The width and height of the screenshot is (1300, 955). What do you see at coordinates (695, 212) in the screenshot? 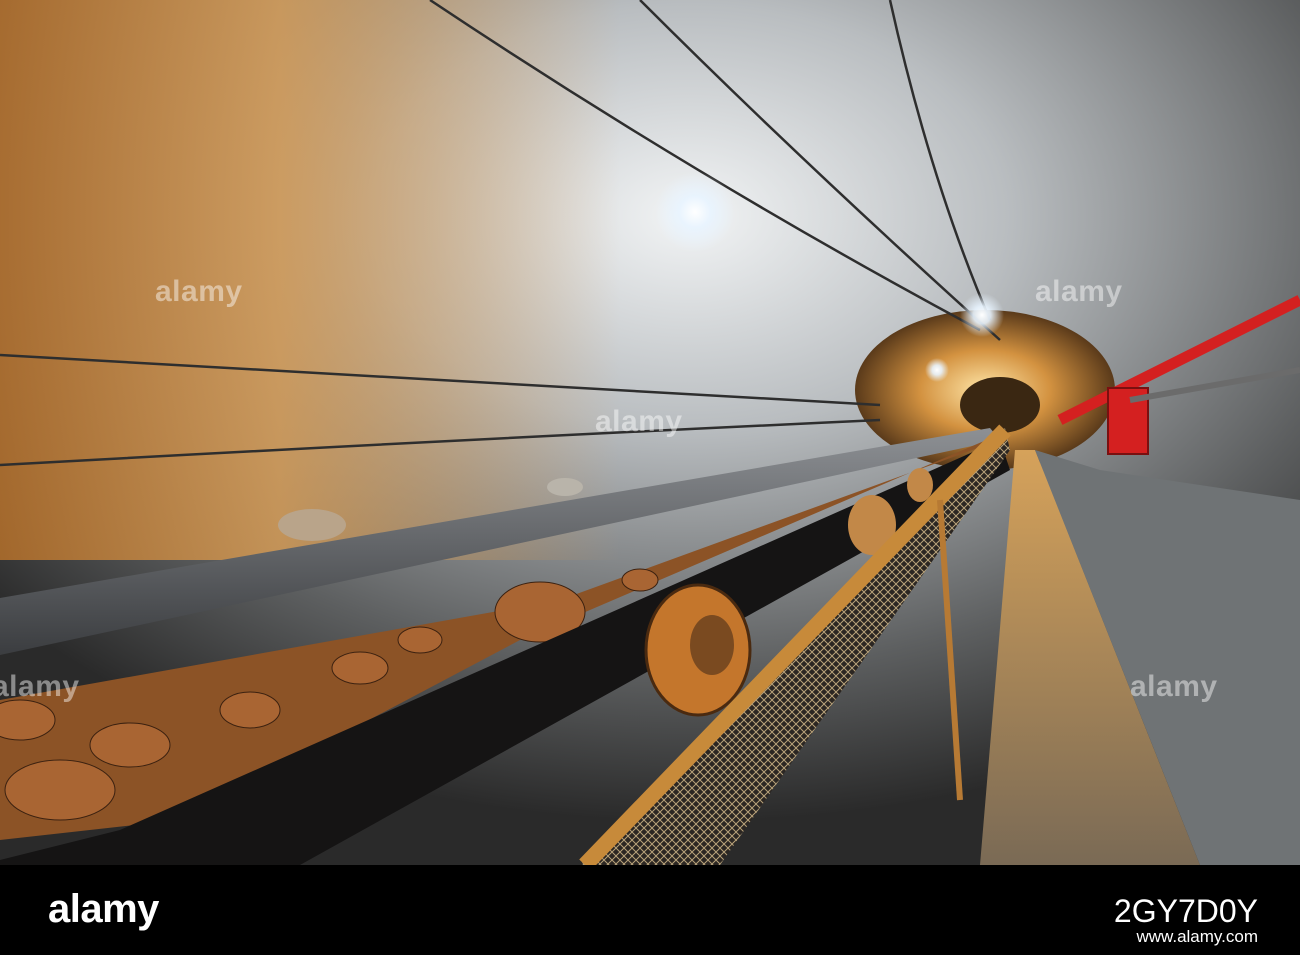
I see `ceiling-lamp-near` at bounding box center [695, 212].